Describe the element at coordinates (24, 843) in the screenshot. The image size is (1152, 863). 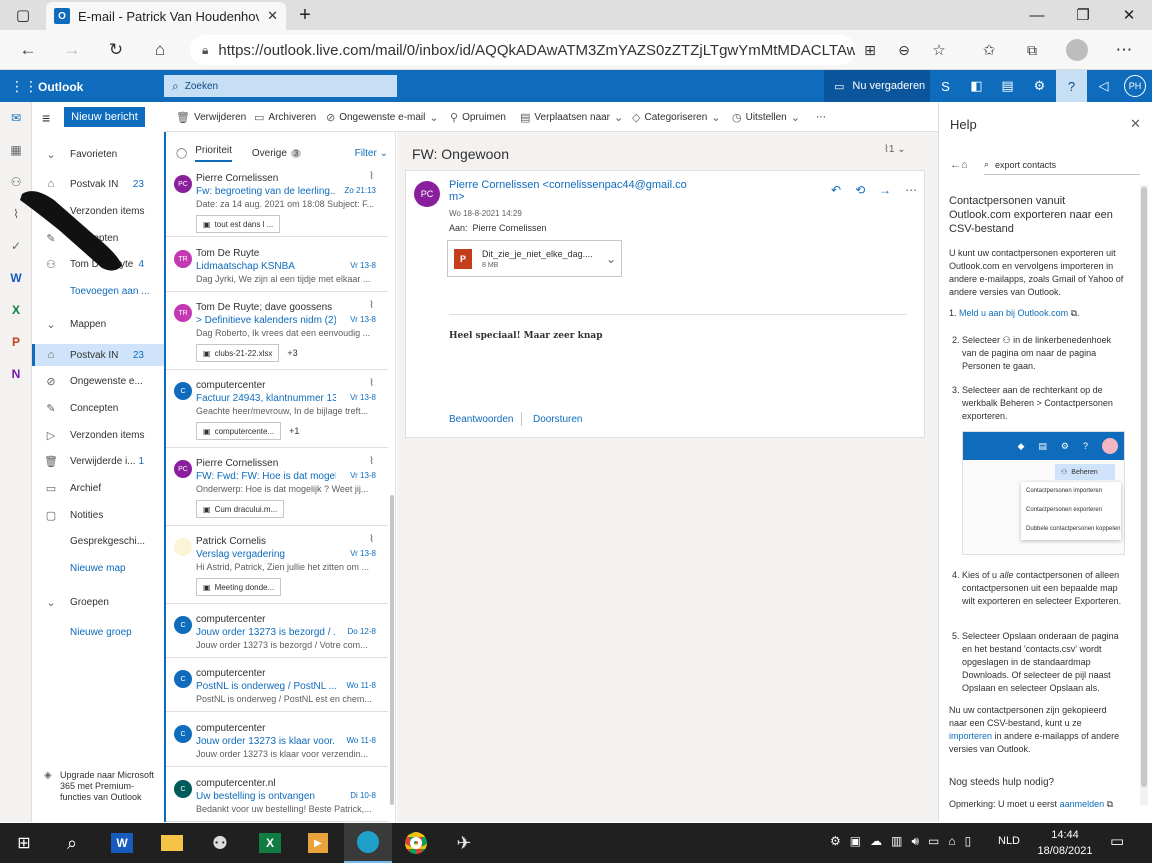
I see `windows-start-icon: ⊞` at that location.